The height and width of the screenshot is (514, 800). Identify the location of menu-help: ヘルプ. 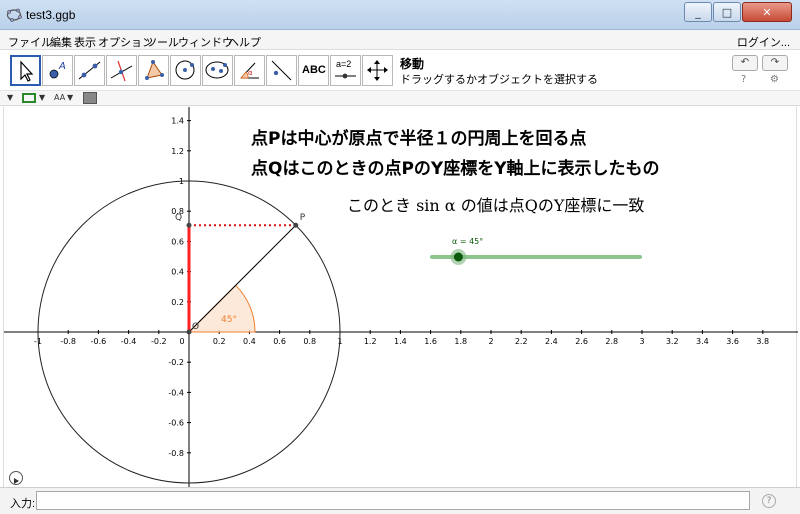
(244, 42).